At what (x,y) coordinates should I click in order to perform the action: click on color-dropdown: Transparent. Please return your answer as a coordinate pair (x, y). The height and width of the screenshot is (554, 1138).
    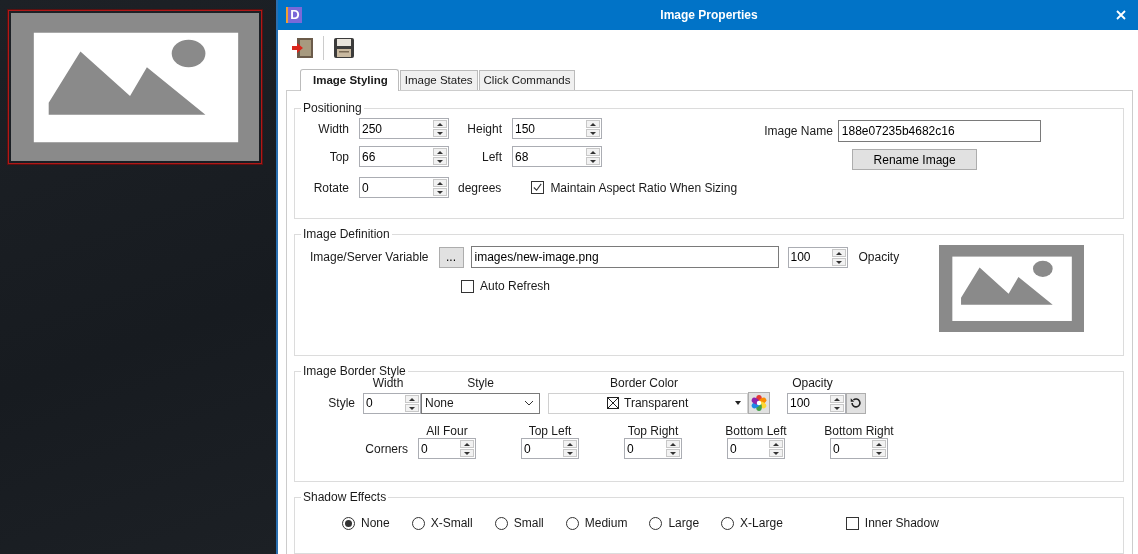
    Looking at the image, I should click on (648, 403).